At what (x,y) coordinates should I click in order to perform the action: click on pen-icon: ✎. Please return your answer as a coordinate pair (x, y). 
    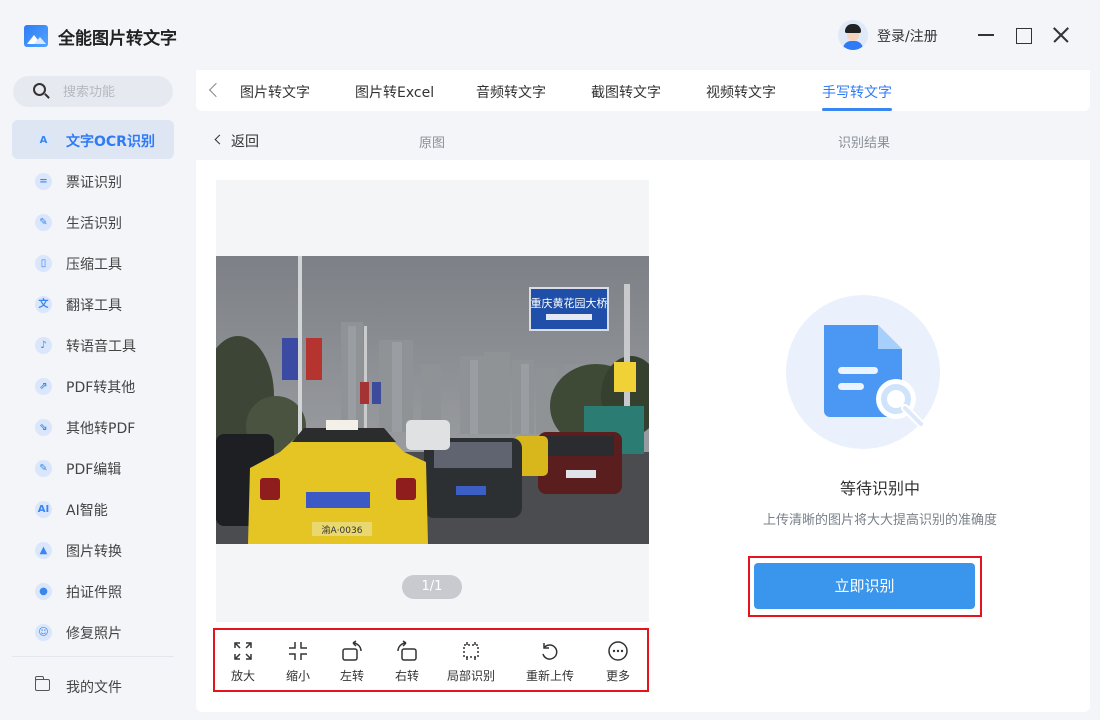
    Looking at the image, I should click on (43, 222).